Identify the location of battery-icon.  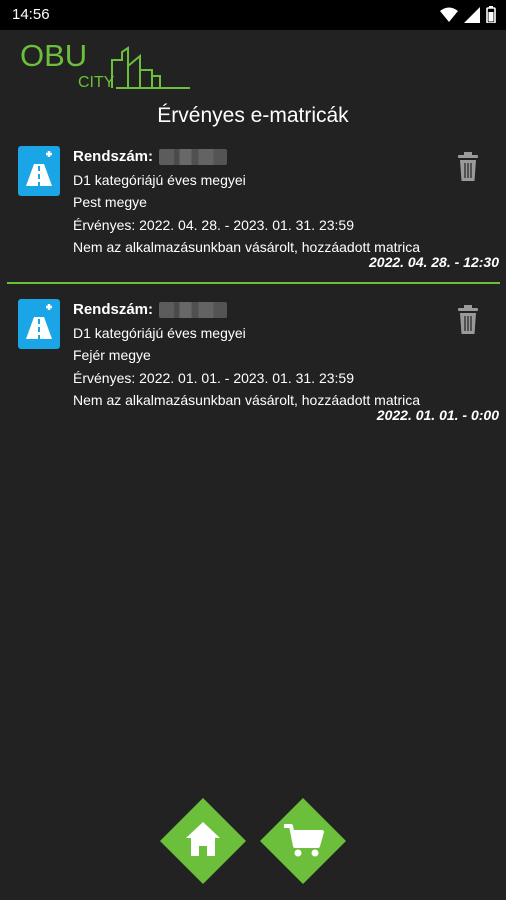
(491, 14).